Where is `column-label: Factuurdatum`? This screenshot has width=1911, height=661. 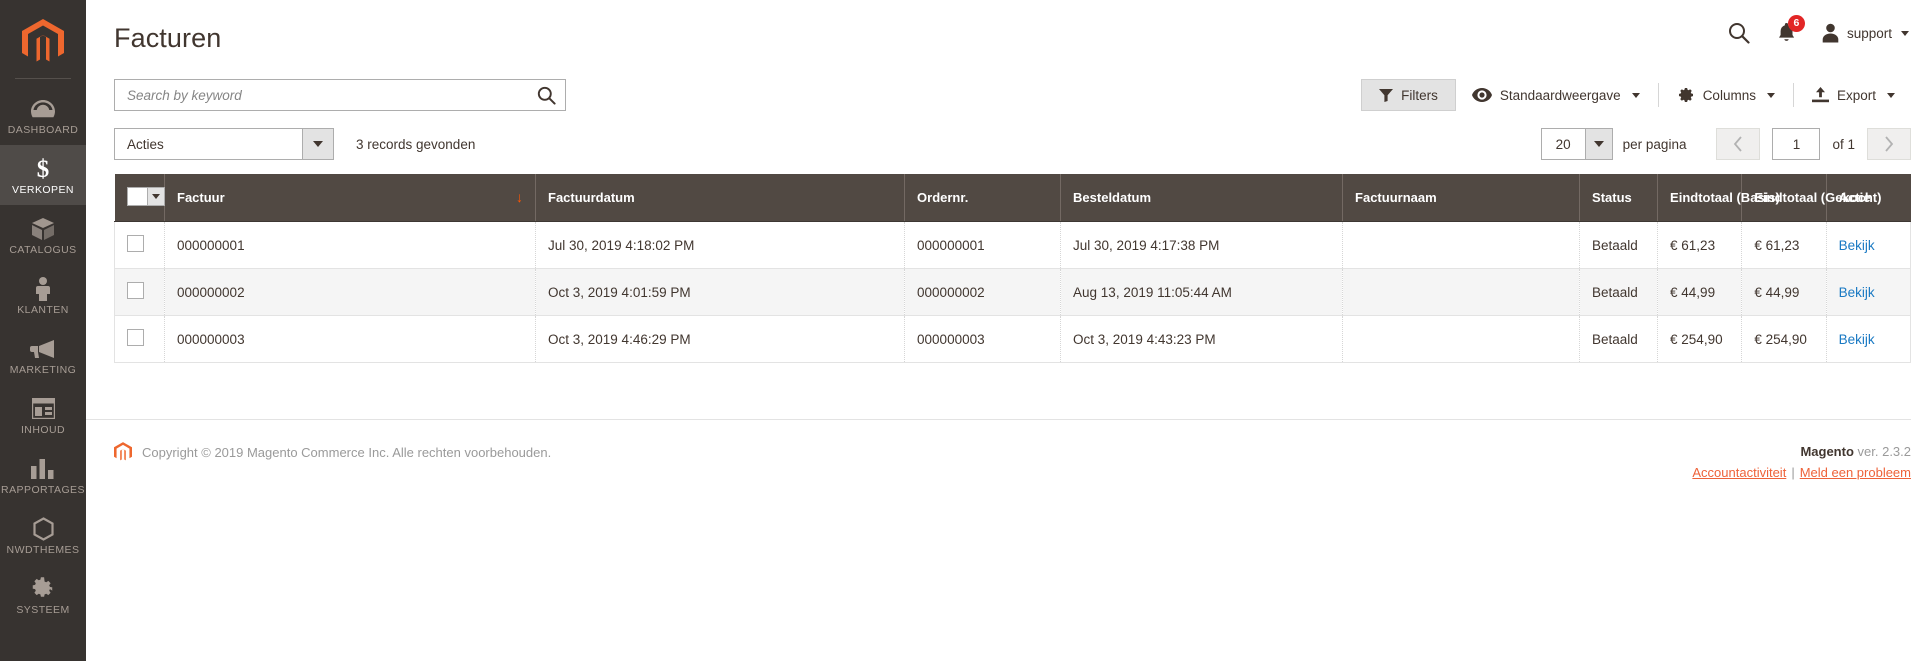
column-label: Factuurdatum is located at coordinates (591, 197).